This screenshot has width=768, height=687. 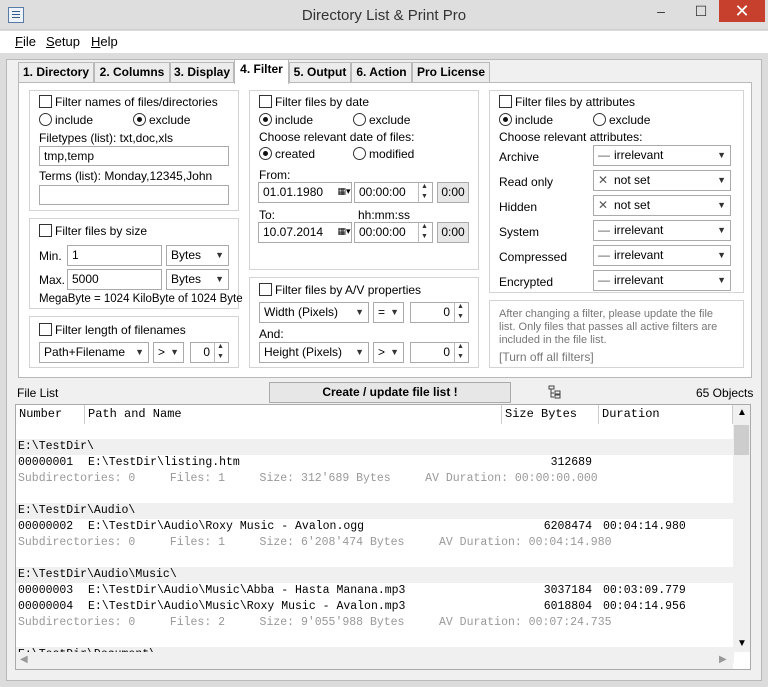 I want to click on av-property1-select: Width (Pixels) ▼, so click(x=314, y=312).